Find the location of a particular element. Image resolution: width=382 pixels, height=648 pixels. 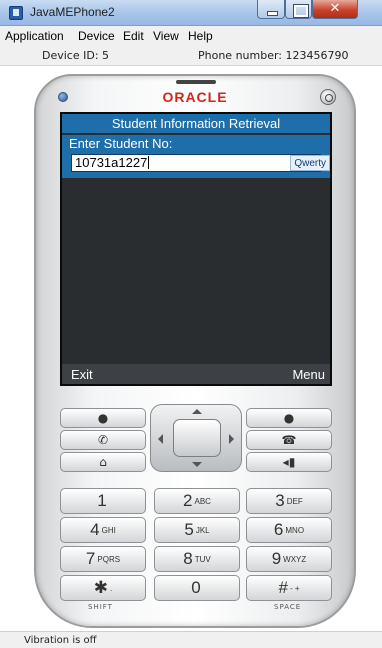

softkey-menu: Menu is located at coordinates (308, 374).